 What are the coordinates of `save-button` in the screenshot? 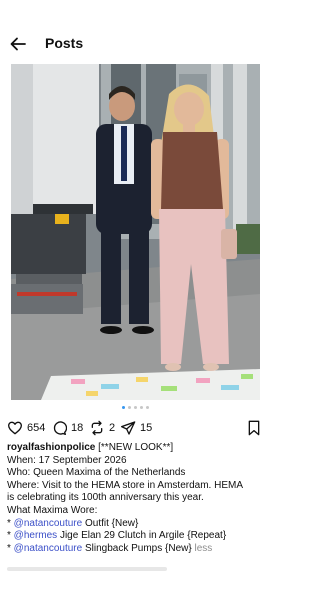 It's located at (254, 430).